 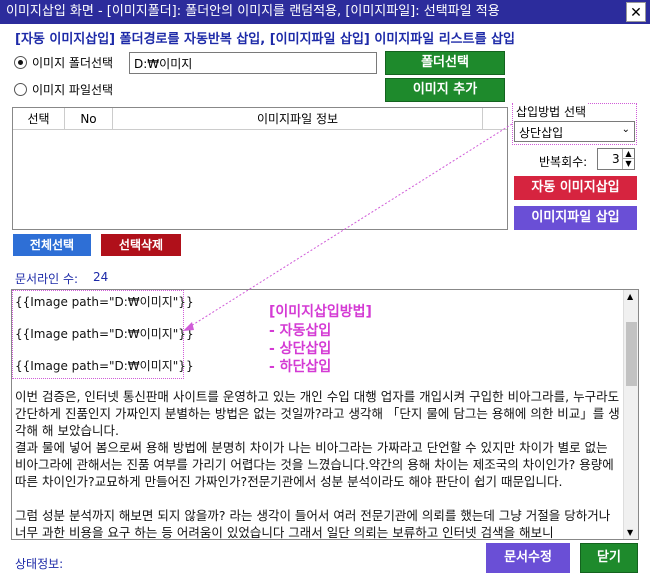 What do you see at coordinates (298, 119) in the screenshot?
I see `column-file-info: 이미지파일 정보` at bounding box center [298, 119].